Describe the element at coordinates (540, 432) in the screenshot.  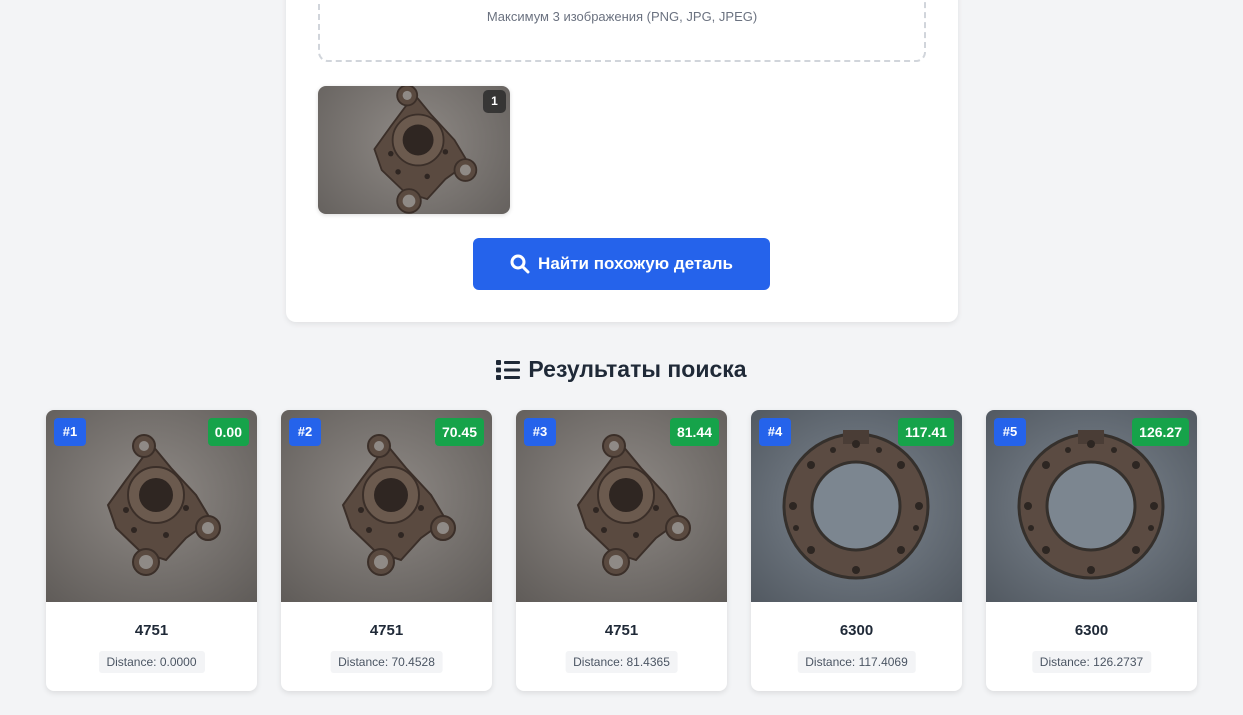
I see `rank-badge: #3` at that location.